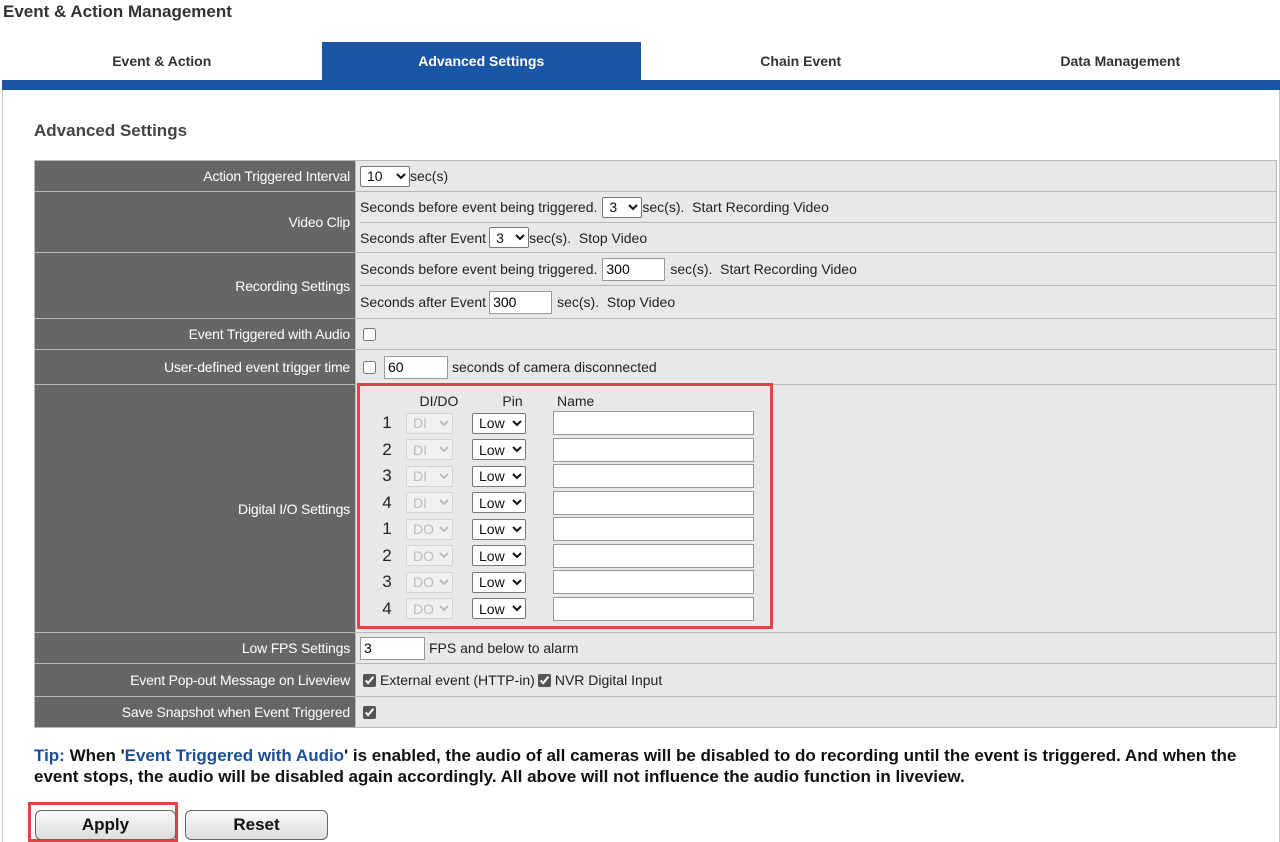 The height and width of the screenshot is (842, 1280). Describe the element at coordinates (423, 302) in the screenshot. I see `recording-after-text: Seconds after Event` at that location.